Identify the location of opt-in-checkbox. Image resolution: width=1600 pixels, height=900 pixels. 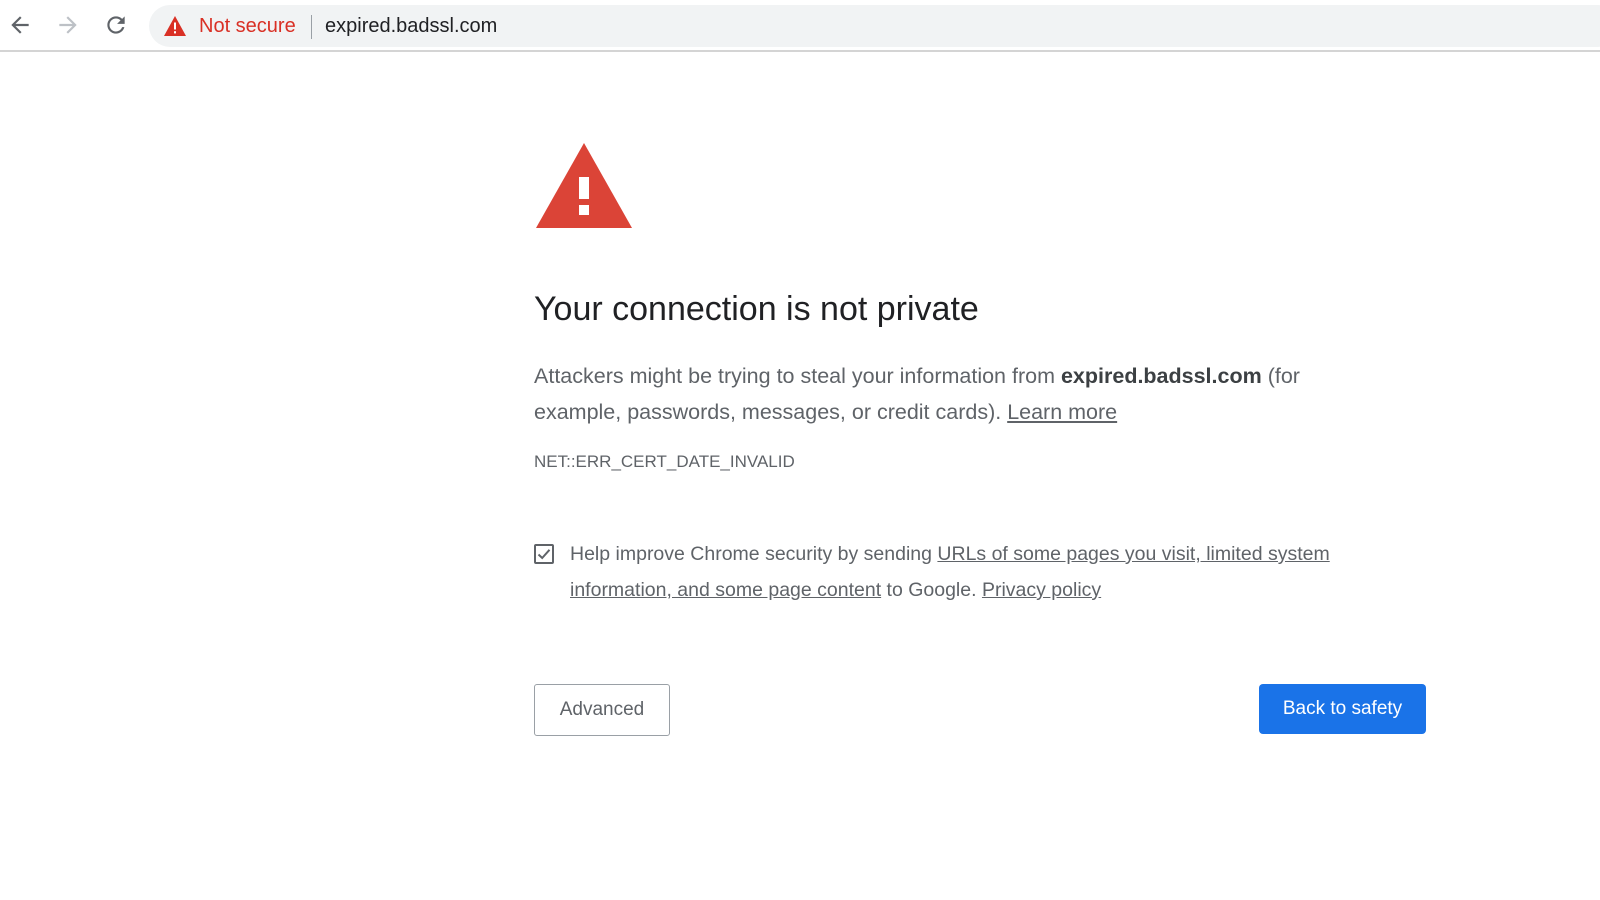
(544, 554).